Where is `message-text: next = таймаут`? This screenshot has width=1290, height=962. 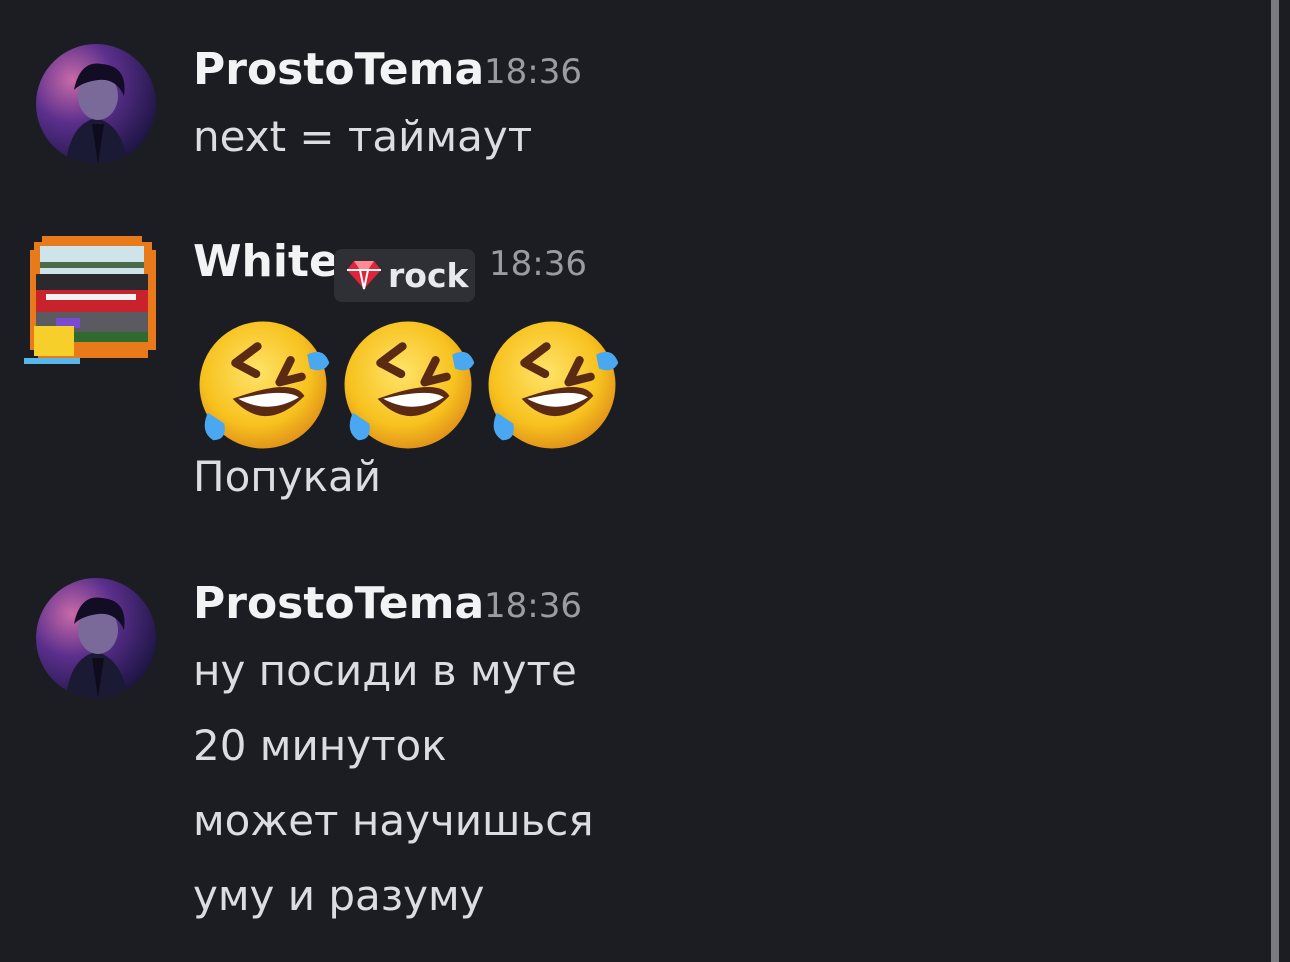
message-text: next = таймаут is located at coordinates (363, 136).